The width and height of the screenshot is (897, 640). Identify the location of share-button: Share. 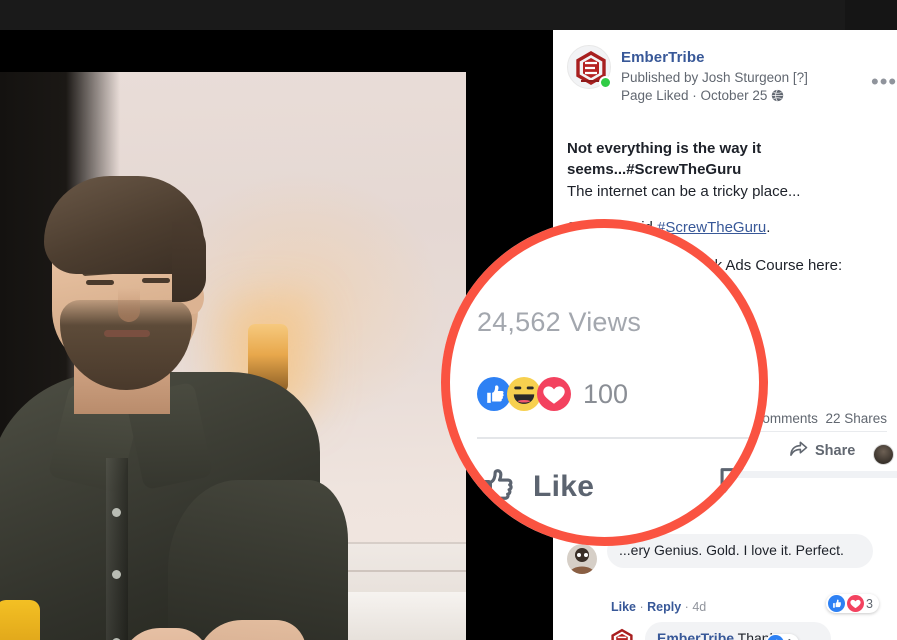
(822, 450).